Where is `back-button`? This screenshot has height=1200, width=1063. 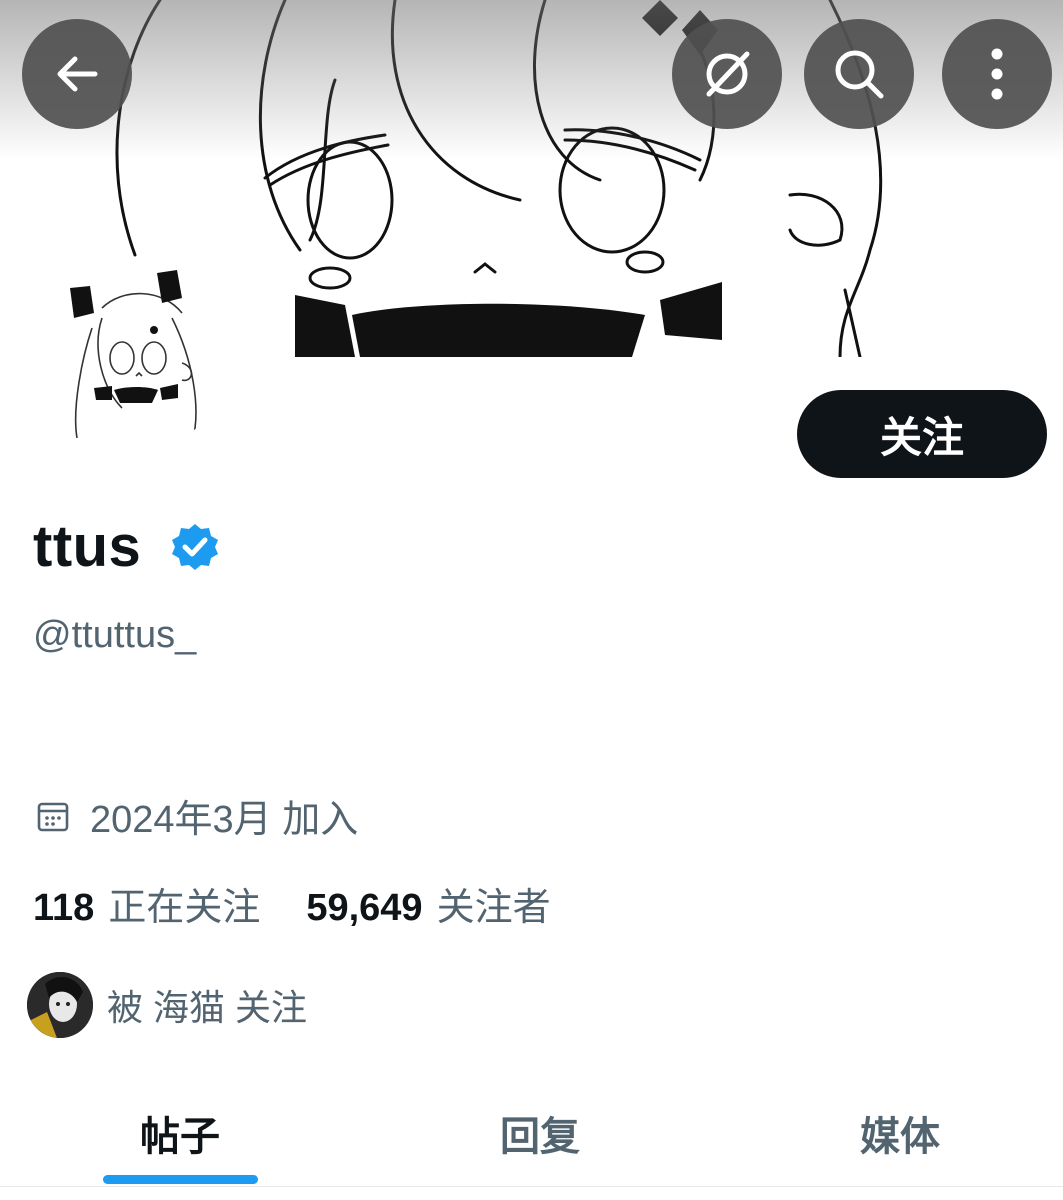 back-button is located at coordinates (77, 74).